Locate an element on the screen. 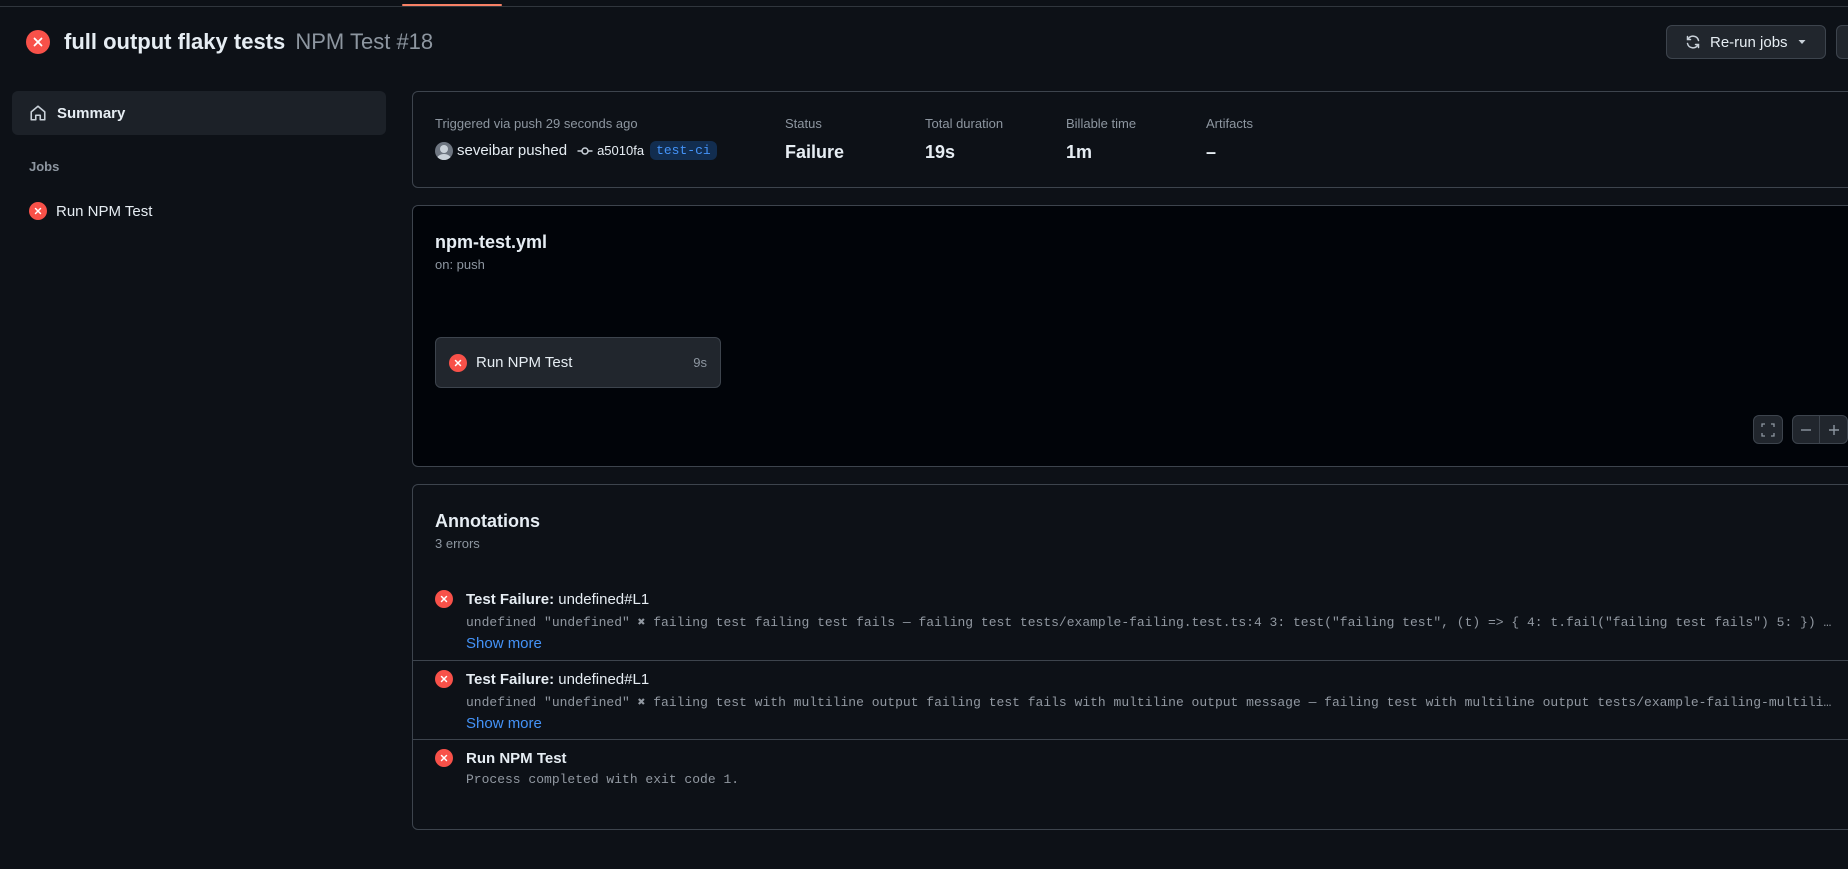  zoom-controls is located at coordinates (1820, 429).